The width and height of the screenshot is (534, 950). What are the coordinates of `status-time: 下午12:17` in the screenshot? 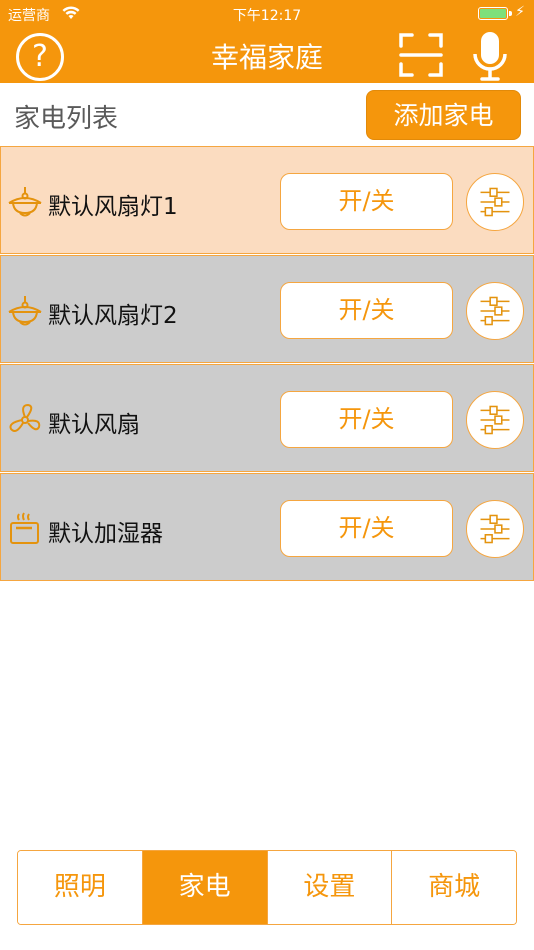 It's located at (267, 16).